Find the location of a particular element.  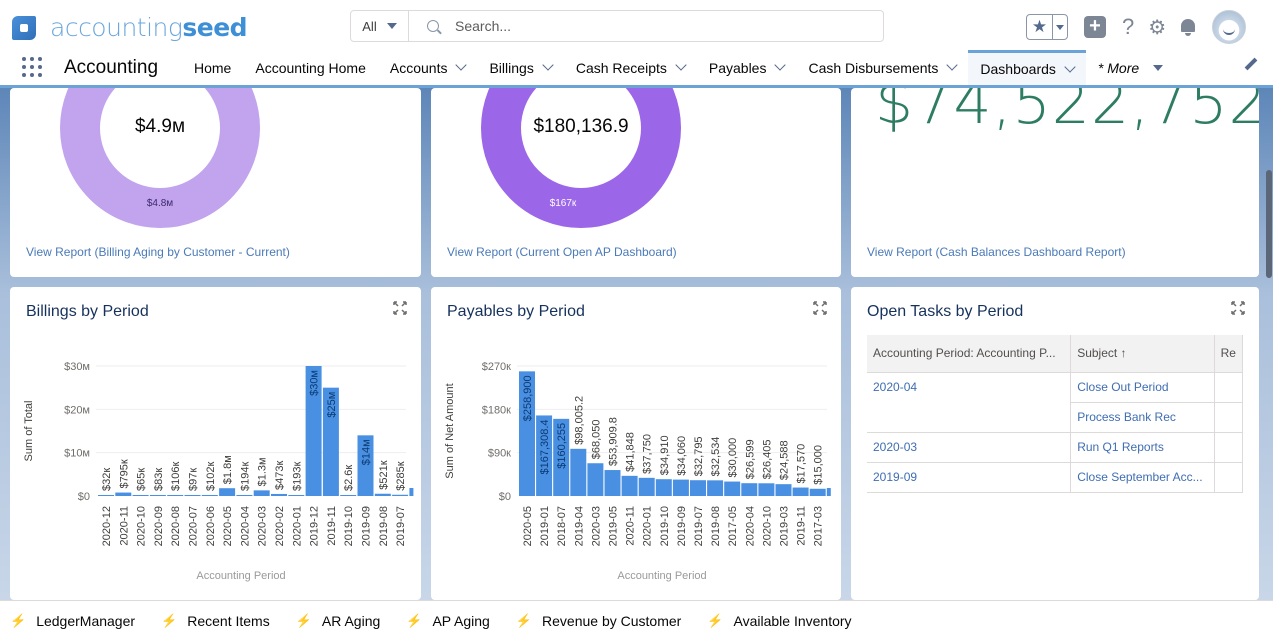

x-tick-label: 2019-10 is located at coordinates (665, 526).